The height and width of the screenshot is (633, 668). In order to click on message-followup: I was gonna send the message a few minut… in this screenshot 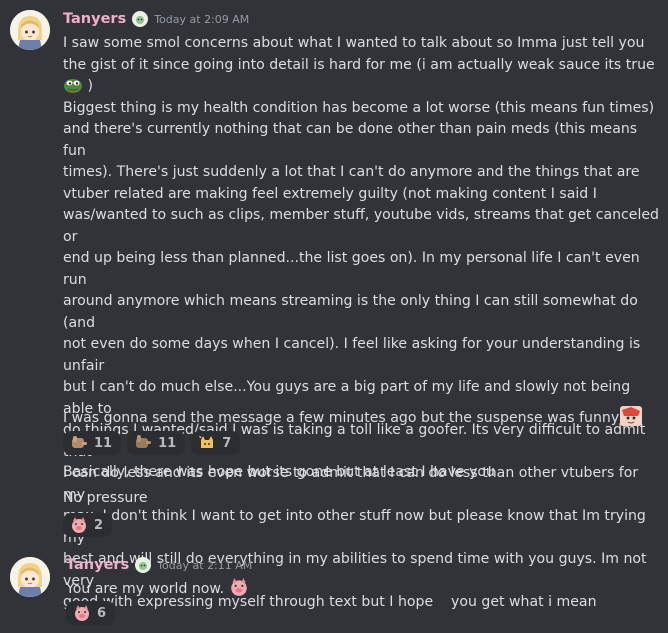, I will do `click(353, 416)`.